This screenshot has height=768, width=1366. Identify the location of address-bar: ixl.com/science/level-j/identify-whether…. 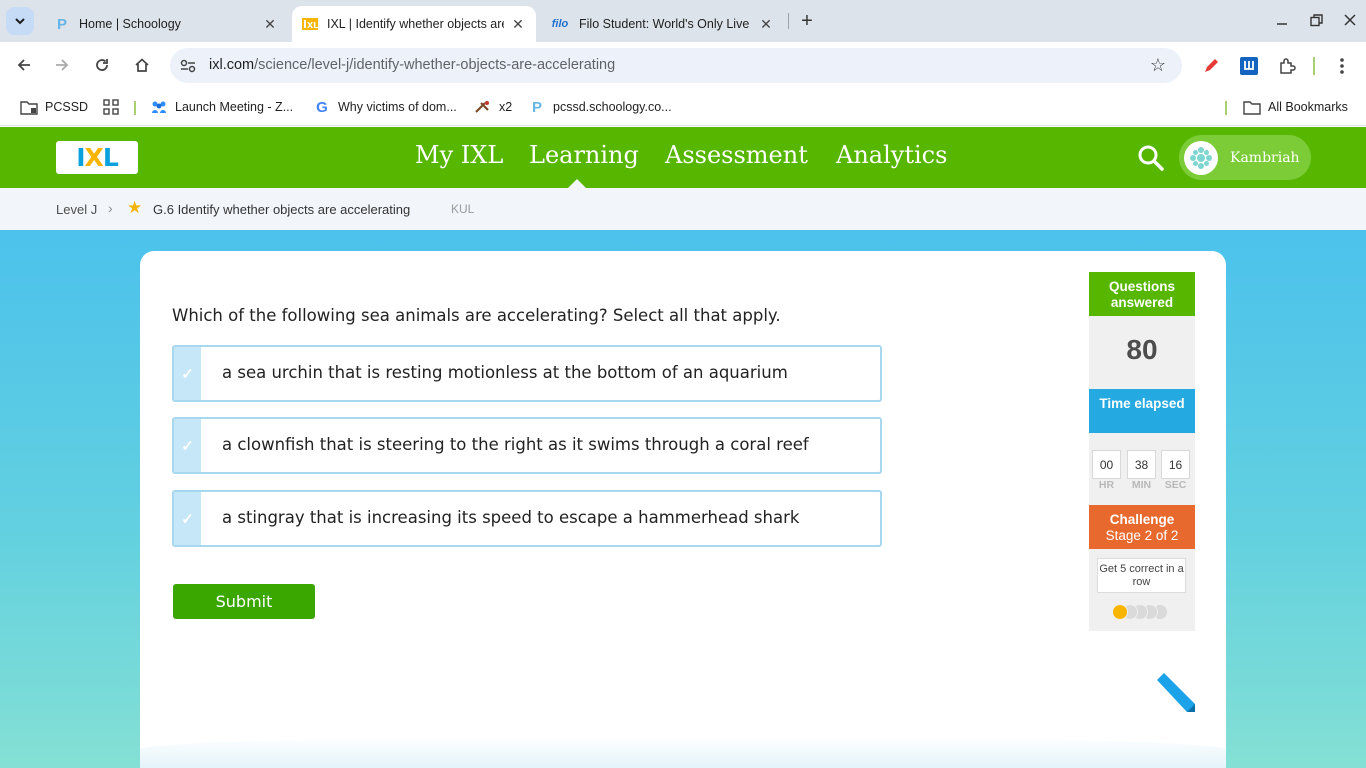
(676, 65).